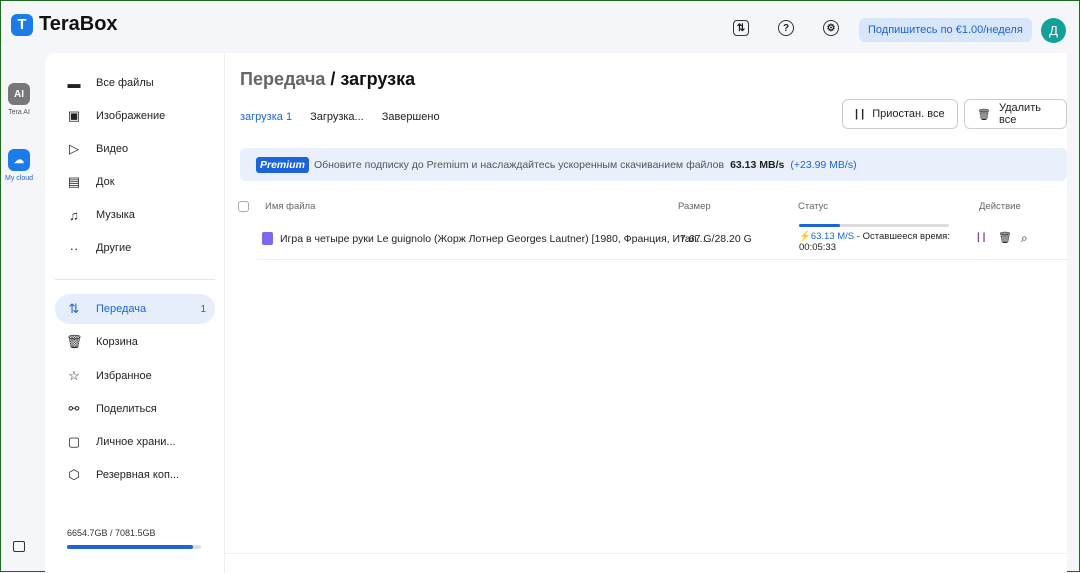 Image resolution: width=1080 pixels, height=573 pixels. What do you see at coordinates (135, 149) in the screenshot?
I see `sidebar-item-video: ▷ Видео` at bounding box center [135, 149].